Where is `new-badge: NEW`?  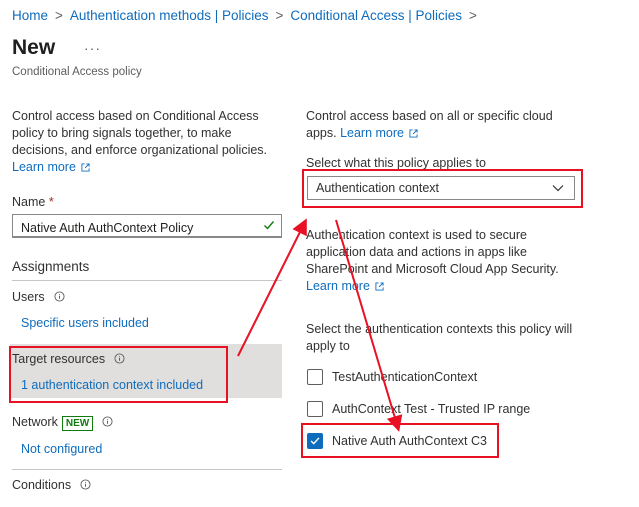 new-badge: NEW is located at coordinates (77, 423).